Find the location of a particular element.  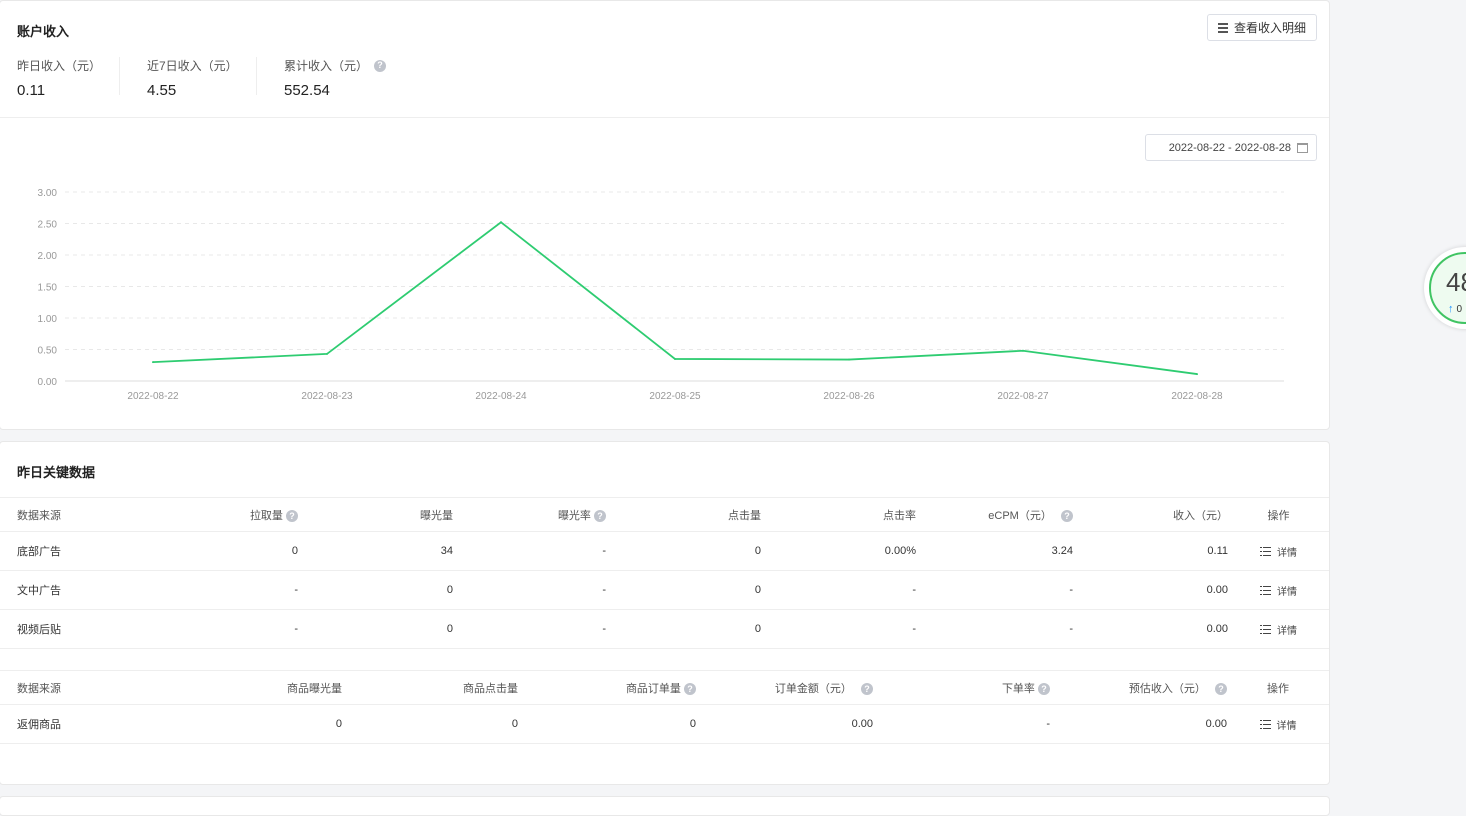

table-row: 文中广告 -0-0- -0.00 详情 is located at coordinates (664, 590).